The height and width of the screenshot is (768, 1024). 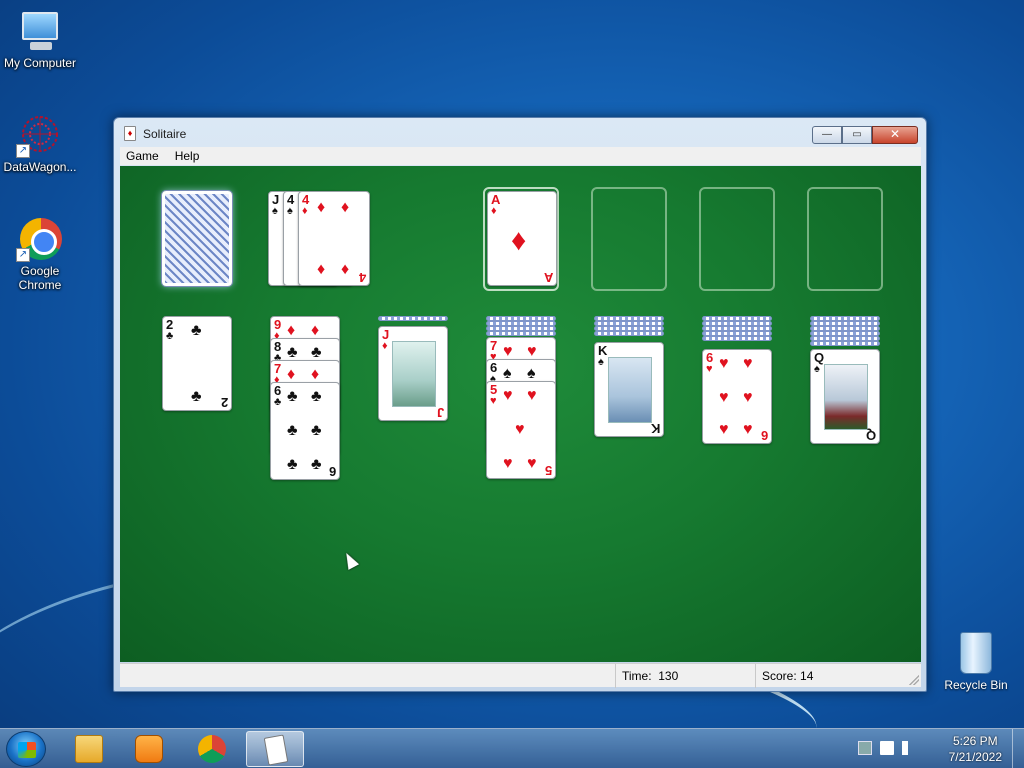 What do you see at coordinates (197, 363) in the screenshot?
I see `tableau-1-card: 2 ♣ ♣ ♣ 2` at bounding box center [197, 363].